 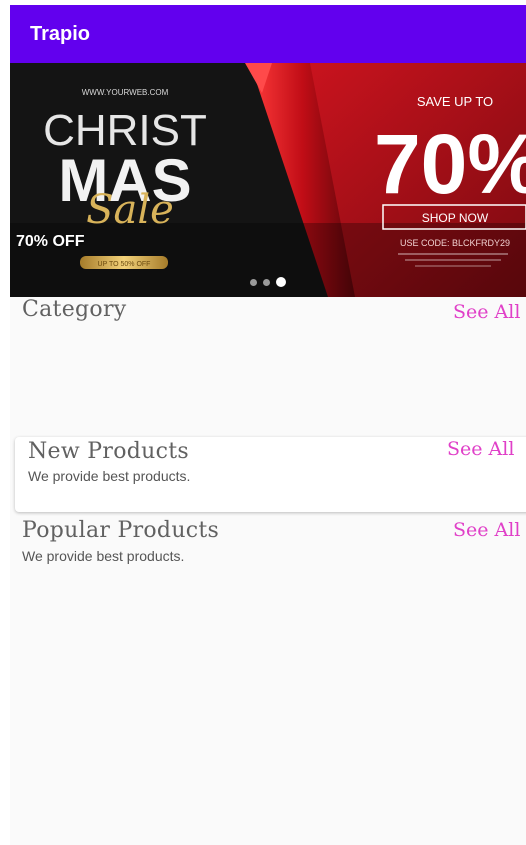 What do you see at coordinates (486, 530) in the screenshot?
I see `popular-products-see-all-link: See All` at bounding box center [486, 530].